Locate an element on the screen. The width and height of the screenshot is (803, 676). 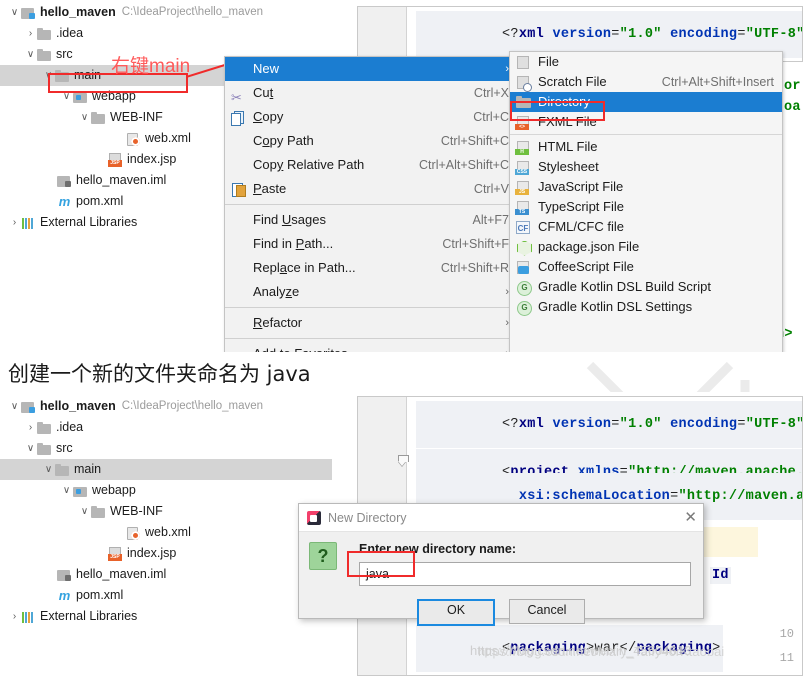
ts-file-icon: TS is located at coordinates (524, 207).